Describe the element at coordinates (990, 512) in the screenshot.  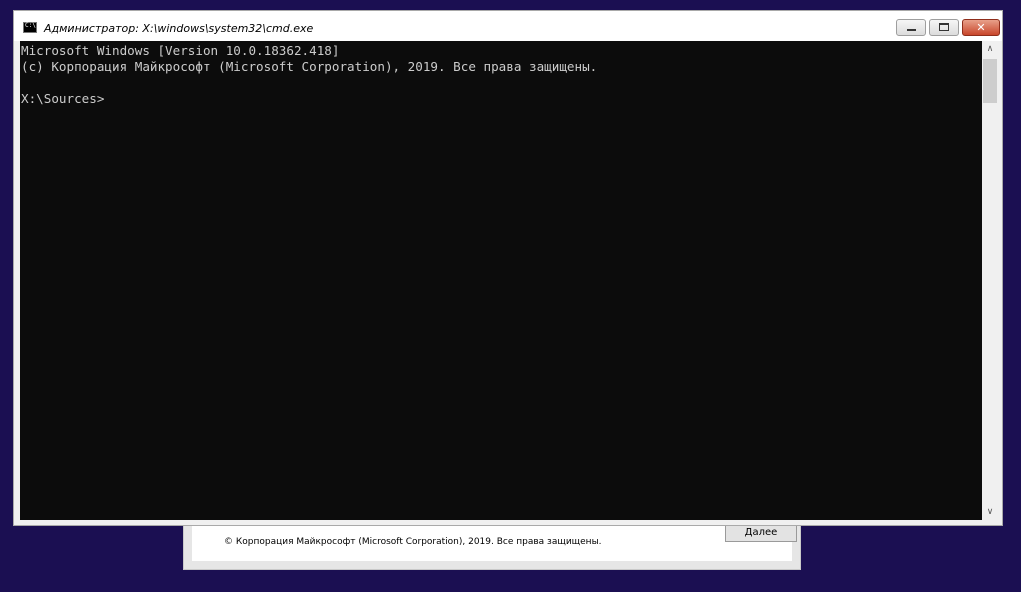
I see `chevron-down-icon: ∨` at that location.